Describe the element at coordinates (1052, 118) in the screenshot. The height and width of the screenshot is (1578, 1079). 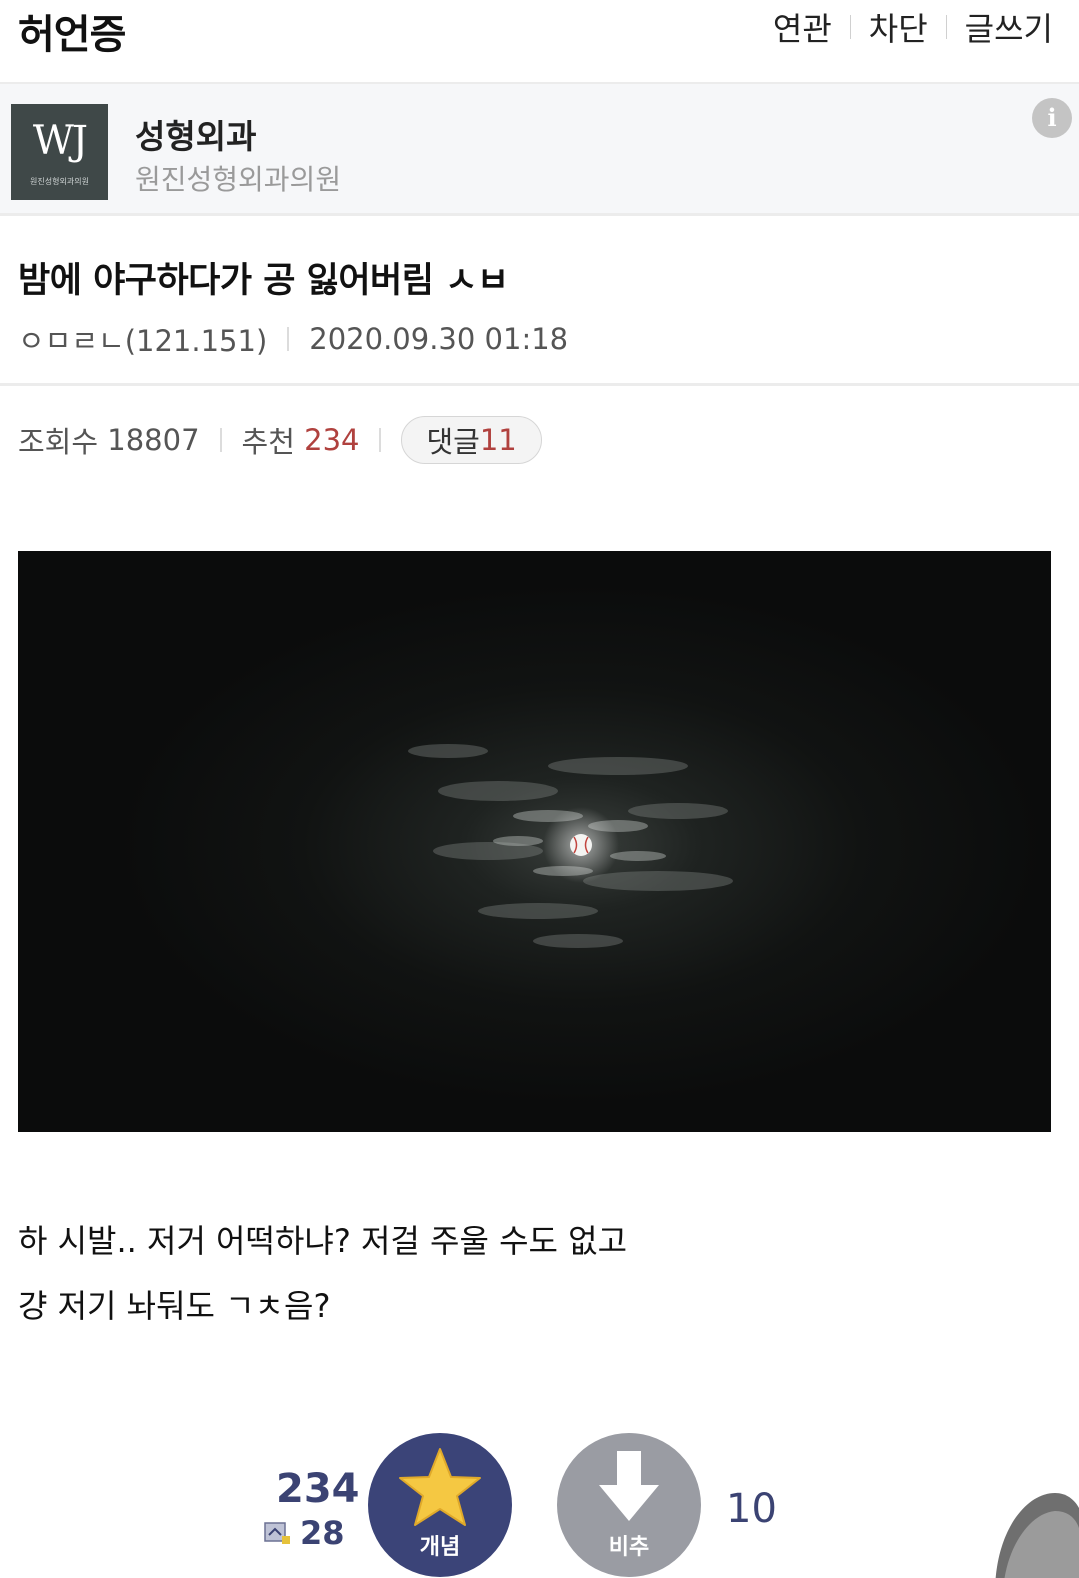
I see `info-icon: i` at that location.